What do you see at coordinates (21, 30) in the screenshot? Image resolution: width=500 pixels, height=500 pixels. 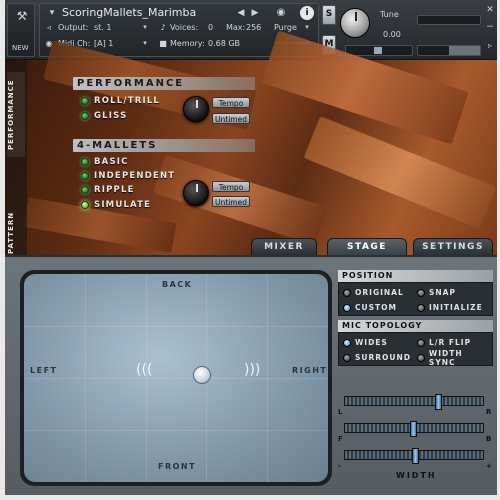 I see `instrument-icon-box: ⚒ NEW` at bounding box center [21, 30].